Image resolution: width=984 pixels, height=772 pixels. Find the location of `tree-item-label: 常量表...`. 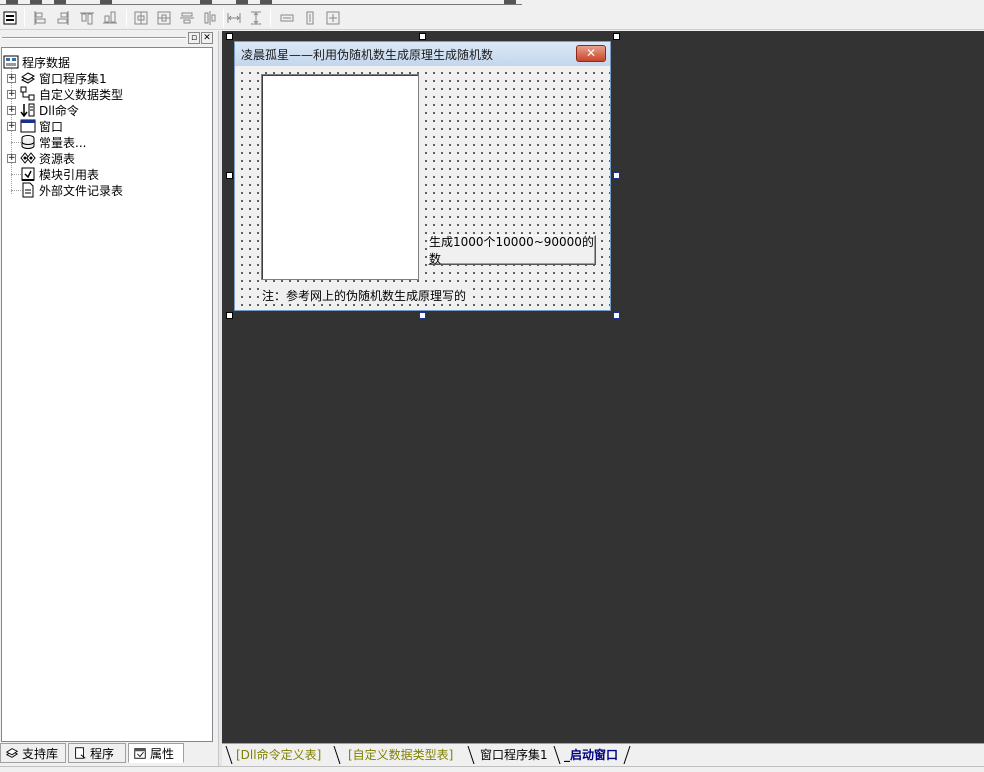

tree-item-label: 常量表... is located at coordinates (63, 142).